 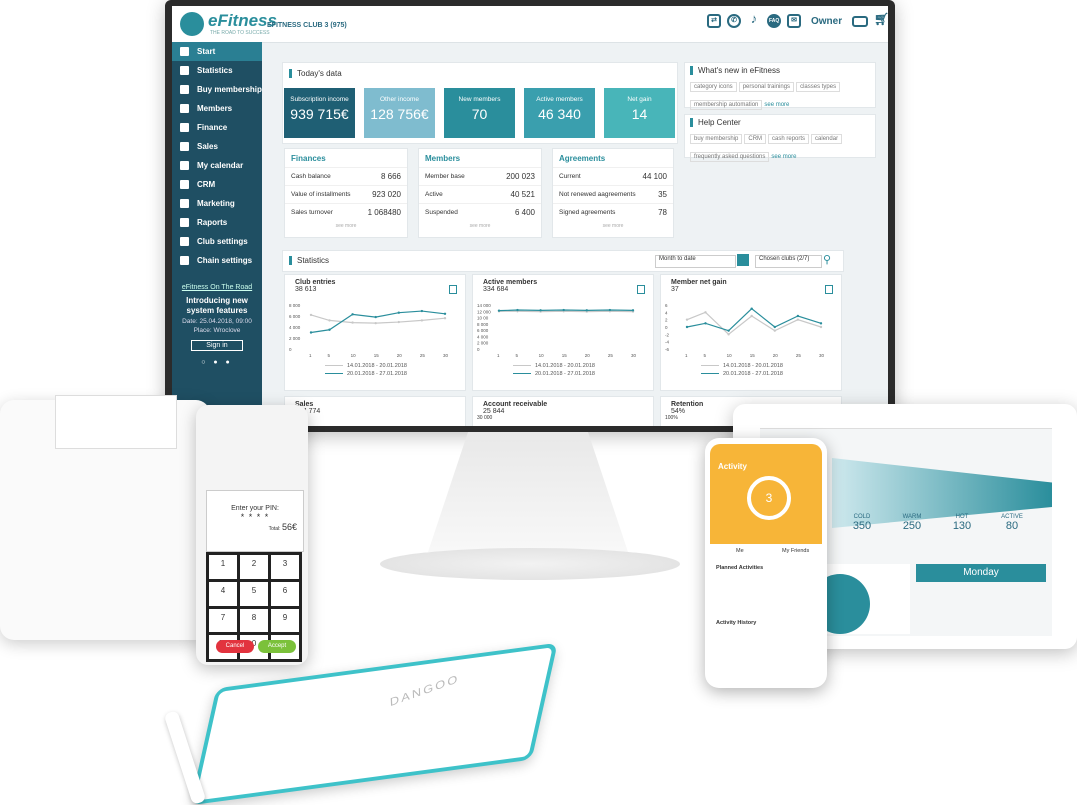 I want to click on stat-row: Value of installments923 020, so click(x=346, y=194).